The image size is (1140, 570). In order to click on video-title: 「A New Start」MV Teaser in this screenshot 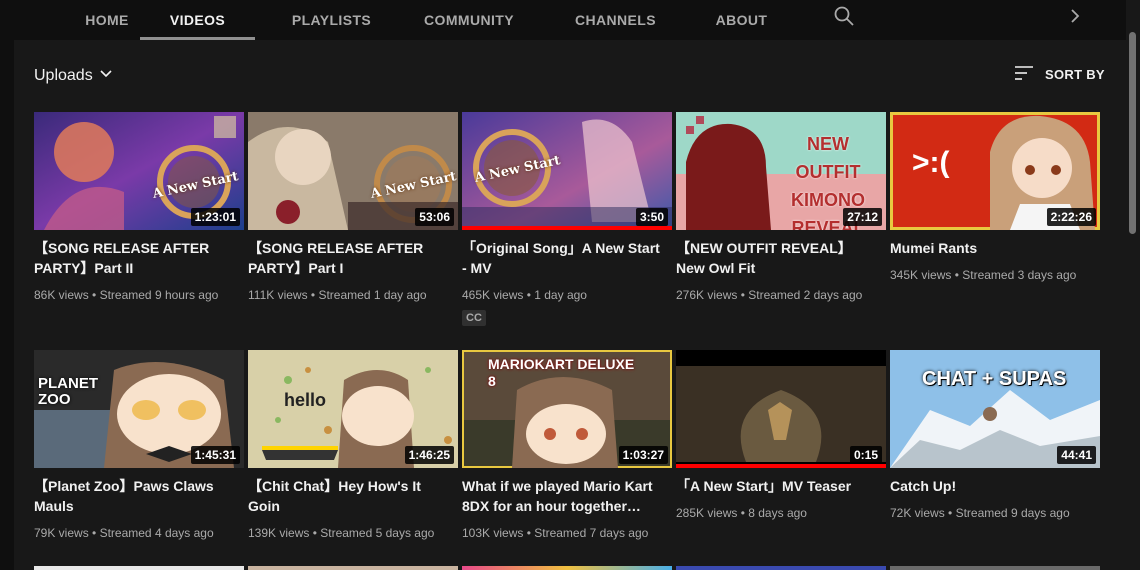, I will do `click(776, 486)`.